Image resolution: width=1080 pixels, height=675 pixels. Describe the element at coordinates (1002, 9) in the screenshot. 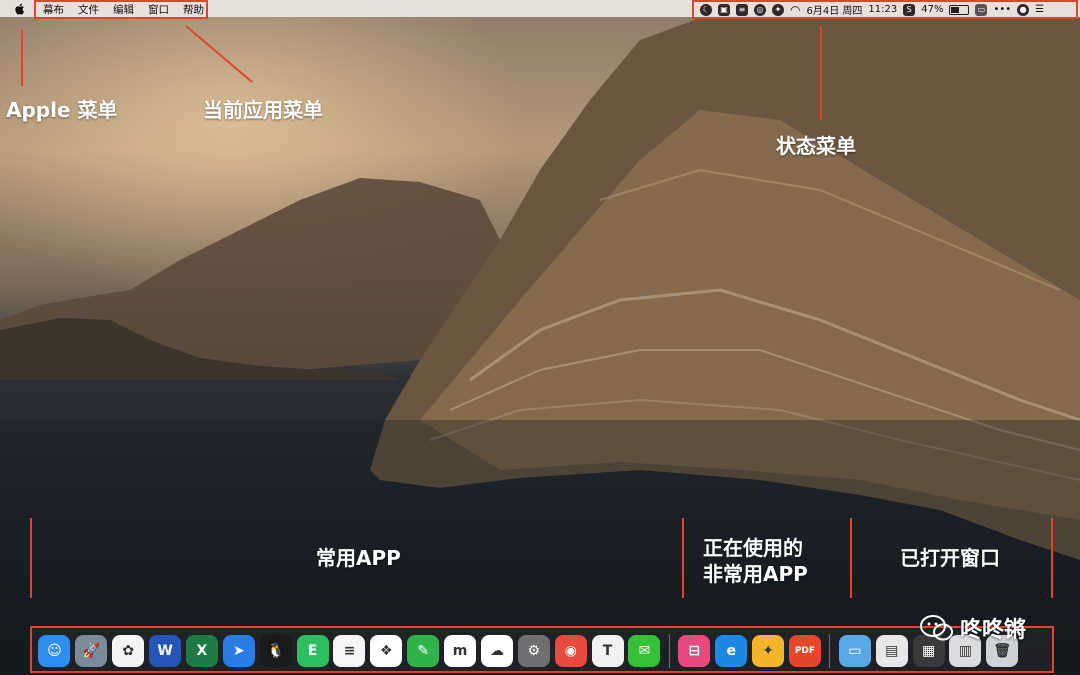

I see `more-icon: •••` at that location.